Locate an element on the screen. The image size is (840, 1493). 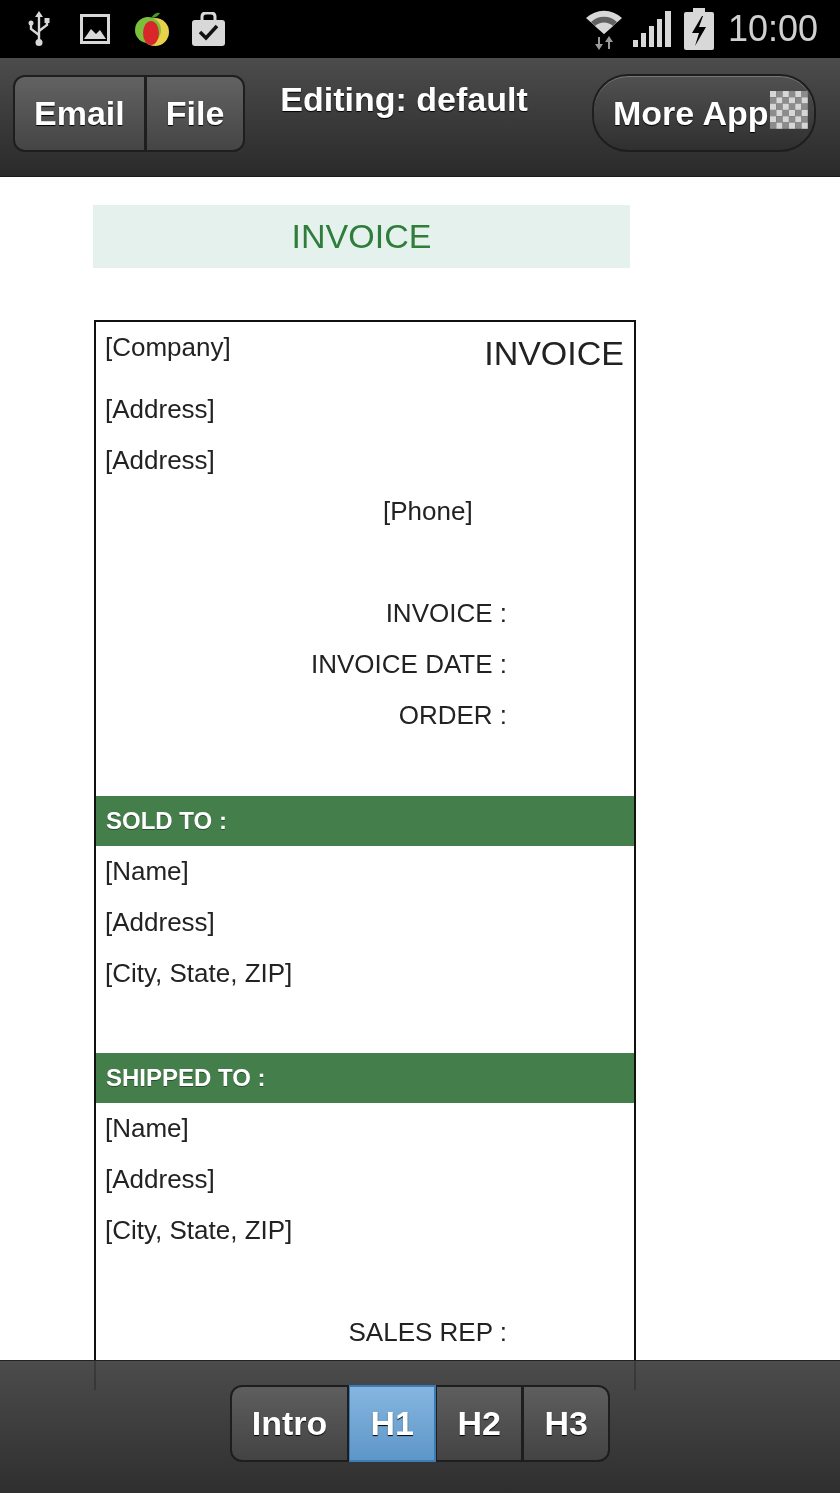
tab: H3 is located at coordinates (567, 1423).